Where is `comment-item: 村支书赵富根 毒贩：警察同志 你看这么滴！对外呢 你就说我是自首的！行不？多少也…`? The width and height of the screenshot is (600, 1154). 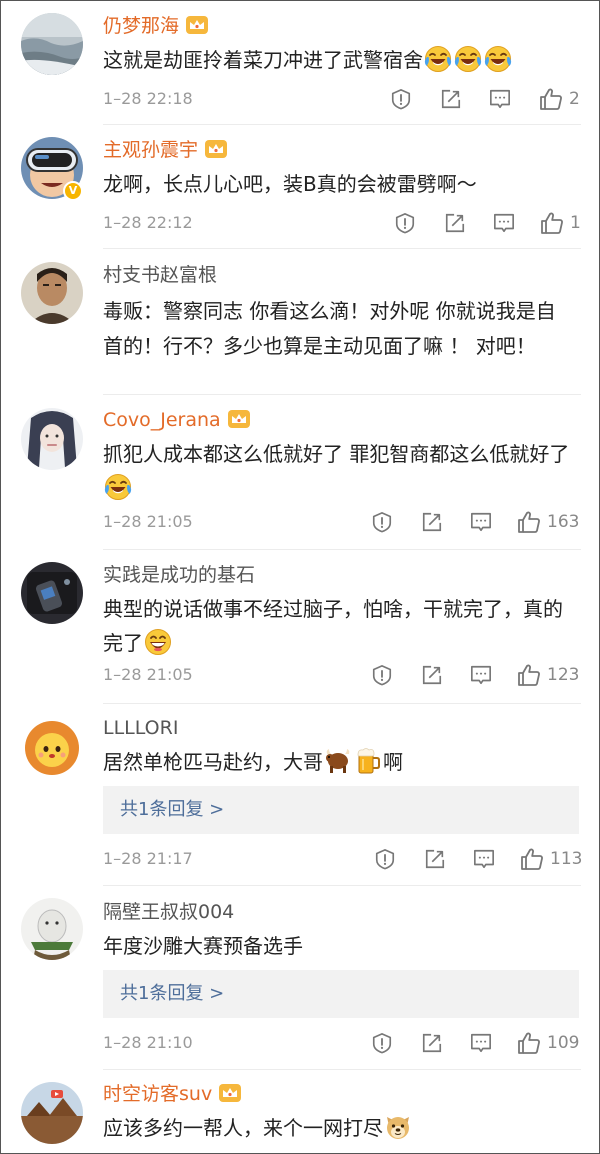 comment-item: 村支书赵富根 毒贩：警察同志 你看这么滴！对外呢 你就说我是自首的！行不？多少也… is located at coordinates (300, 322).